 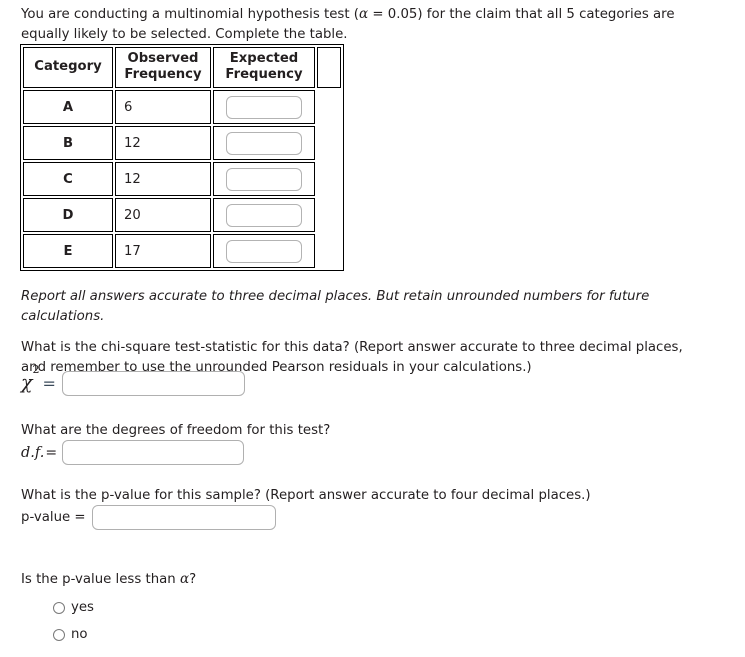 I want to click on table-row: B 12, so click(x=182, y=143).